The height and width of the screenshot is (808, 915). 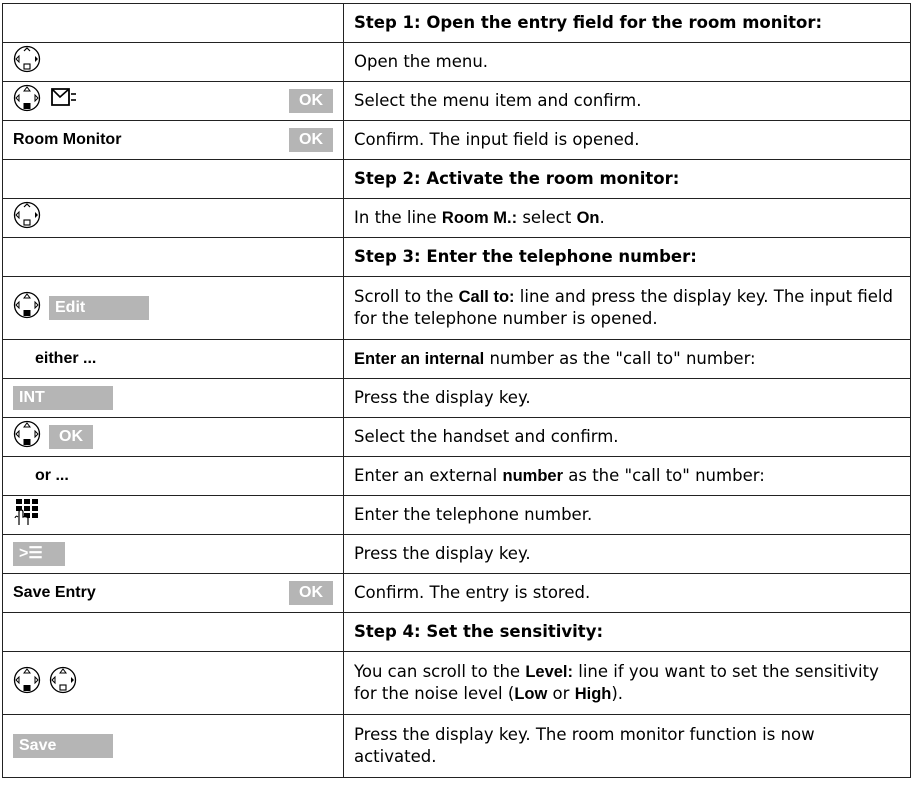 What do you see at coordinates (627, 515) in the screenshot?
I see `instruction-text: Enter the telephone number.` at bounding box center [627, 515].